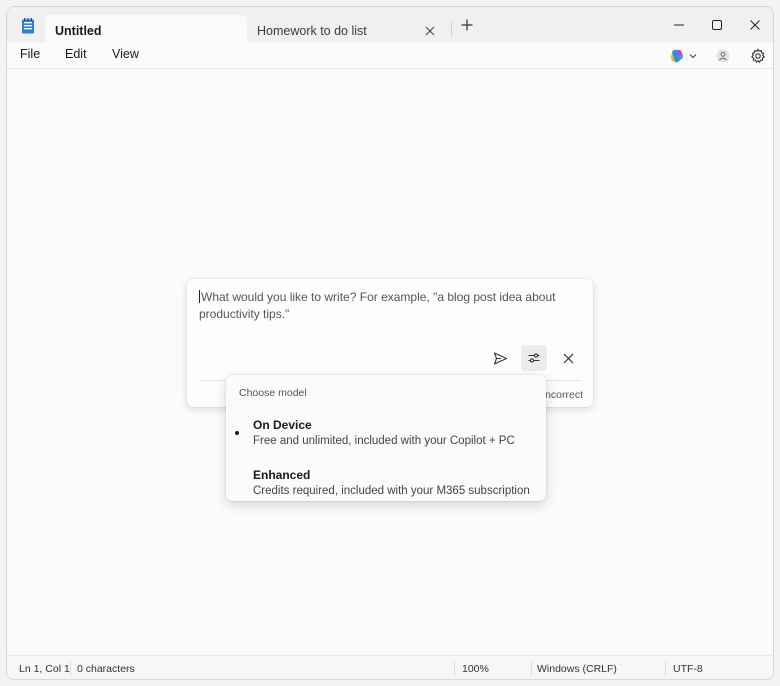 The height and width of the screenshot is (686, 780). I want to click on minimize-button, so click(679, 25).